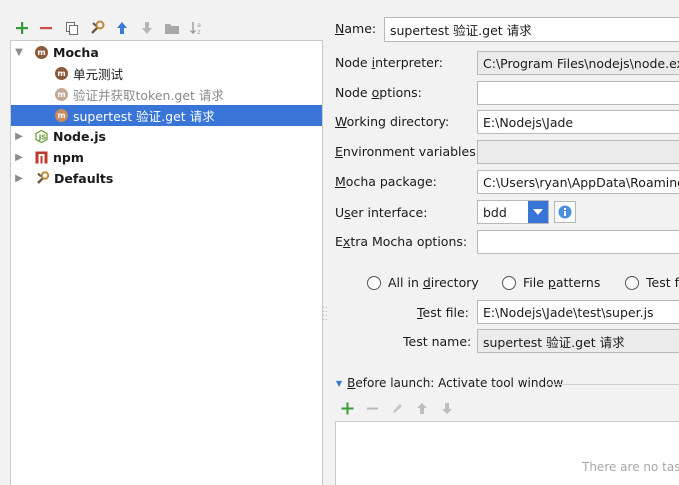 The height and width of the screenshot is (485, 679). Describe the element at coordinates (199, 32) in the screenshot. I see `svg-text: z` at that location.